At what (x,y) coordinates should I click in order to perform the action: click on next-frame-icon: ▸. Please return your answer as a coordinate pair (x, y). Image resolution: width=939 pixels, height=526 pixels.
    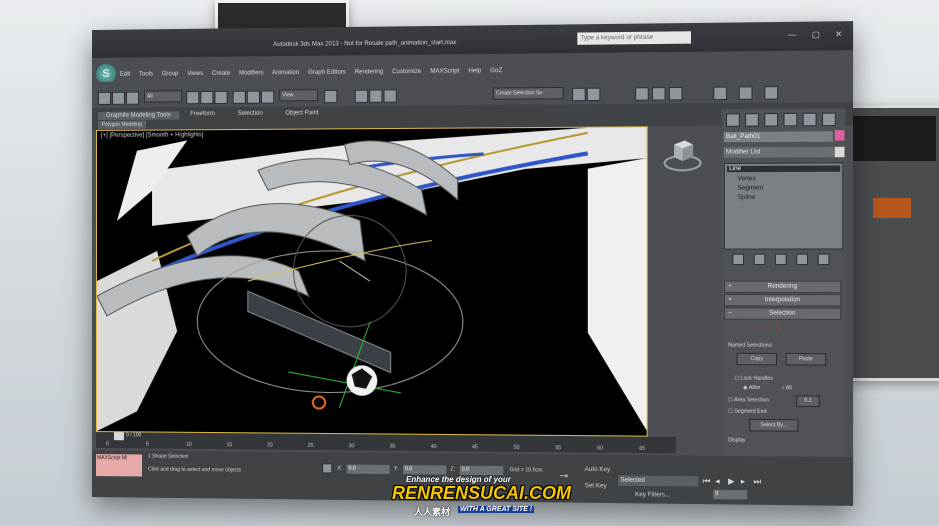
    Looking at the image, I should click on (743, 481).